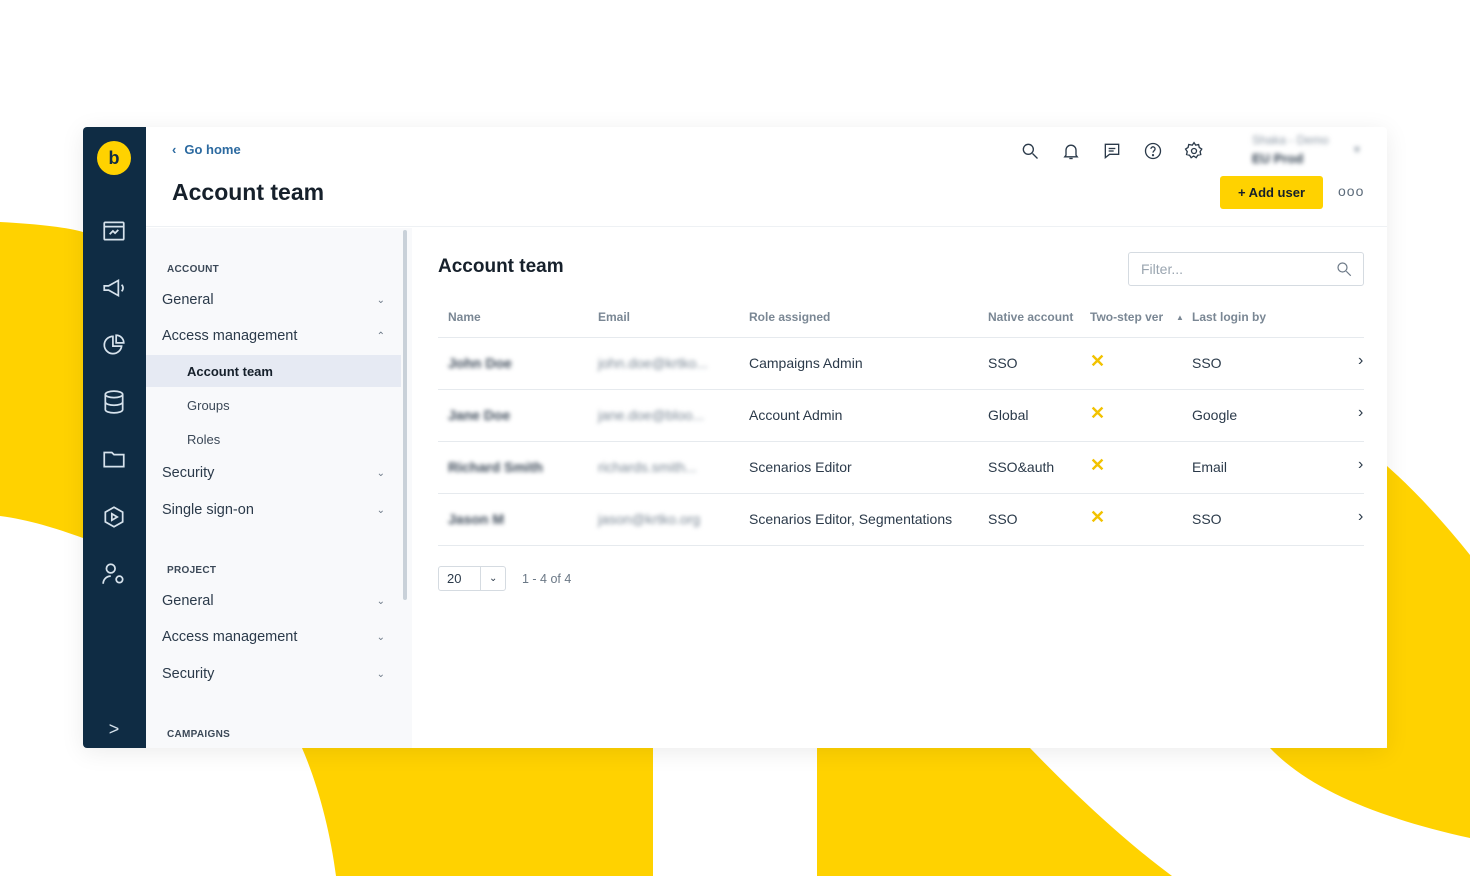 This screenshot has width=1470, height=876. I want to click on database-icon, so click(114, 402).